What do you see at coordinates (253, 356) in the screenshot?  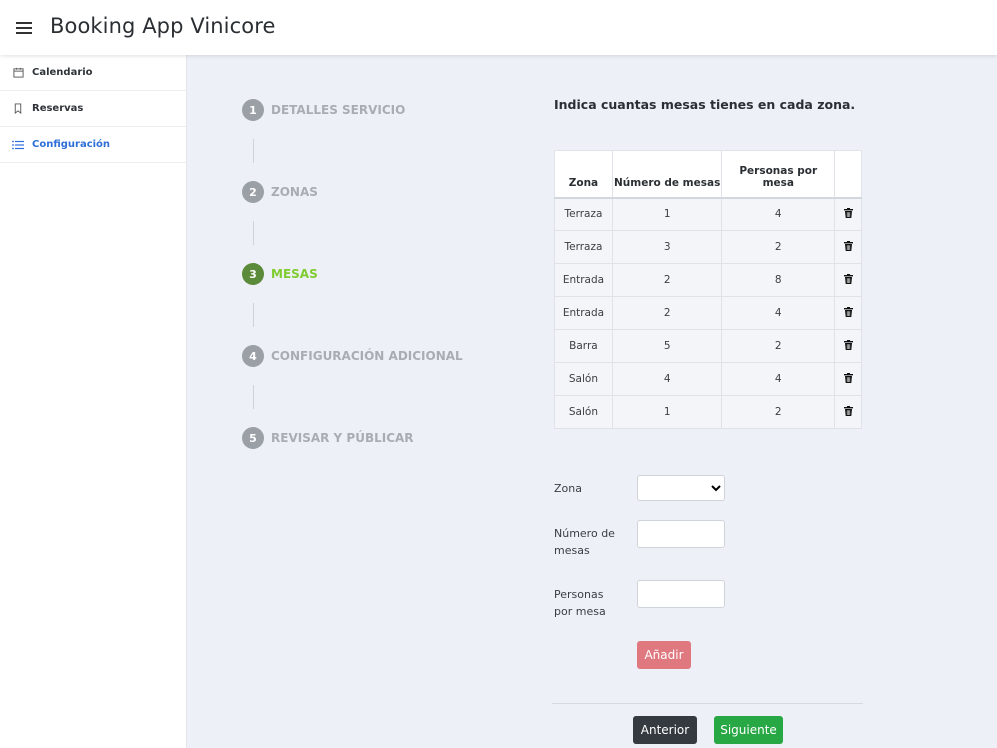 I see `step-number: 4` at bounding box center [253, 356].